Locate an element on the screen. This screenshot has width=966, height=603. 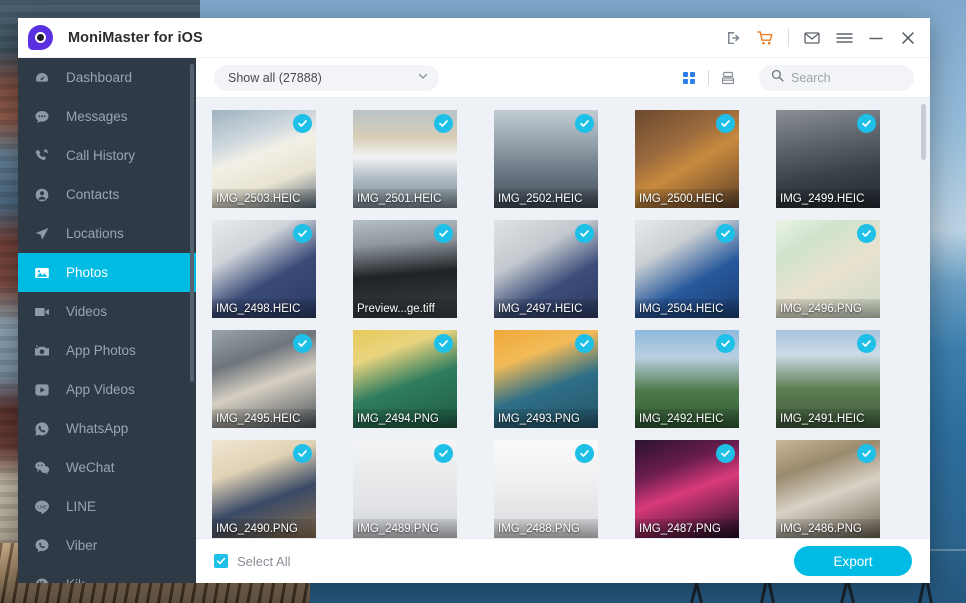
photo-thumbnail: IMG_2491.HEIC is located at coordinates (828, 379).